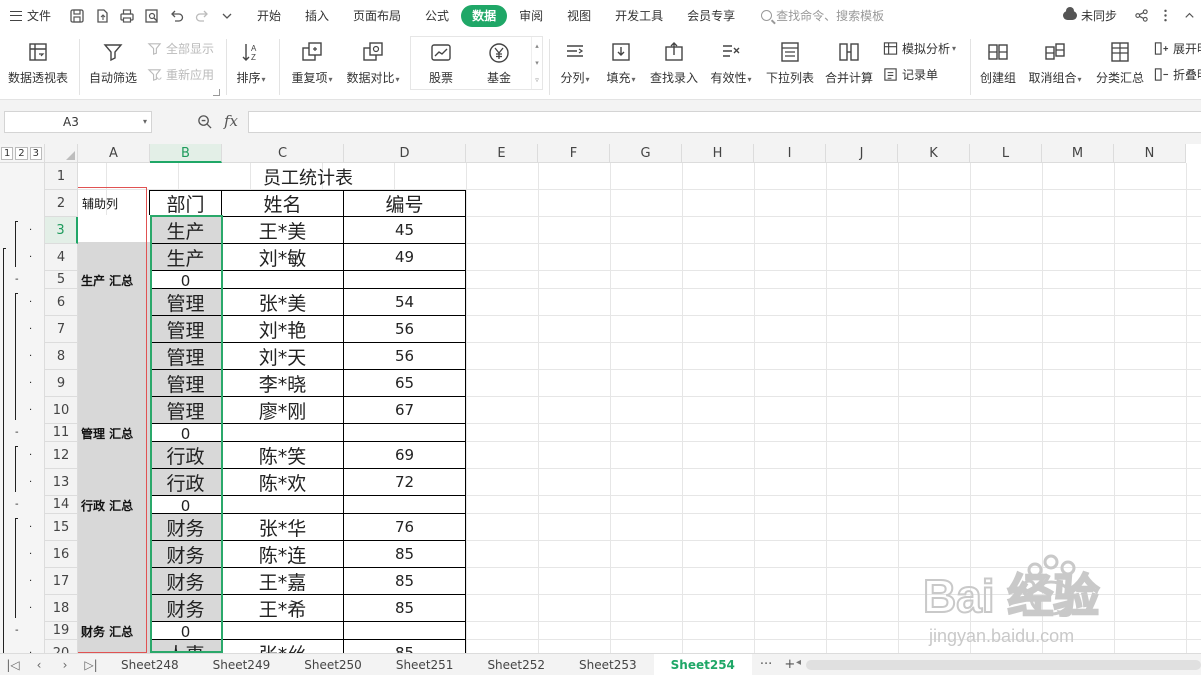 This screenshot has height=675, width=1201. Describe the element at coordinates (405, 230) in the screenshot. I see `number-cell: 45` at that location.